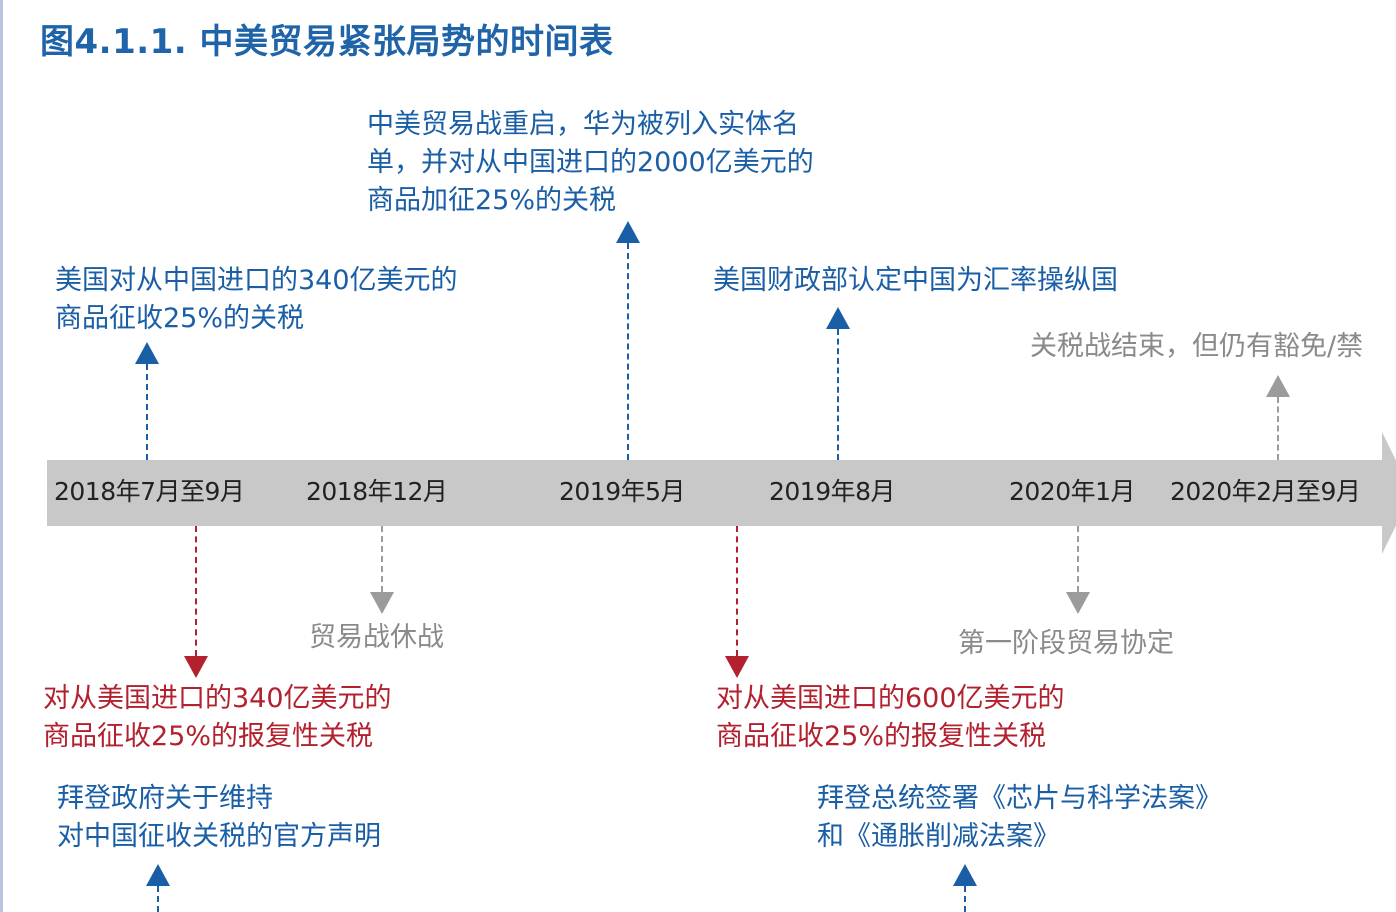 The height and width of the screenshot is (912, 1396). I want to click on event-line: 单，并对从中国进口的2000亿美元的, so click(590, 162).